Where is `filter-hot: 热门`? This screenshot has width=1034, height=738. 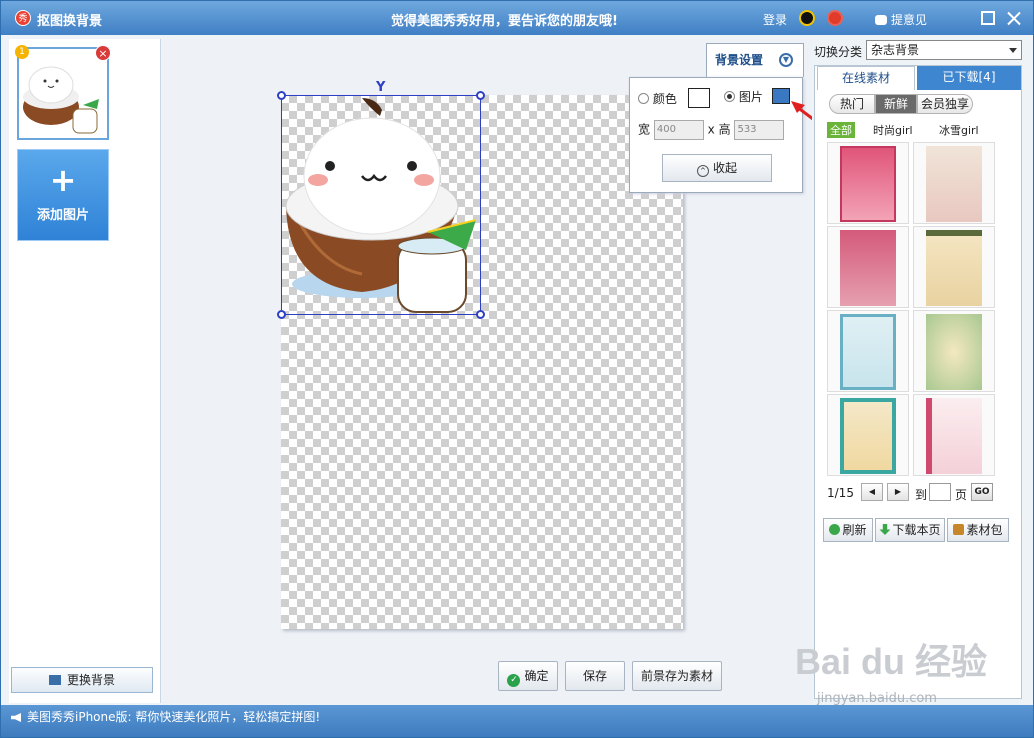 filter-hot: 热门 is located at coordinates (852, 104).